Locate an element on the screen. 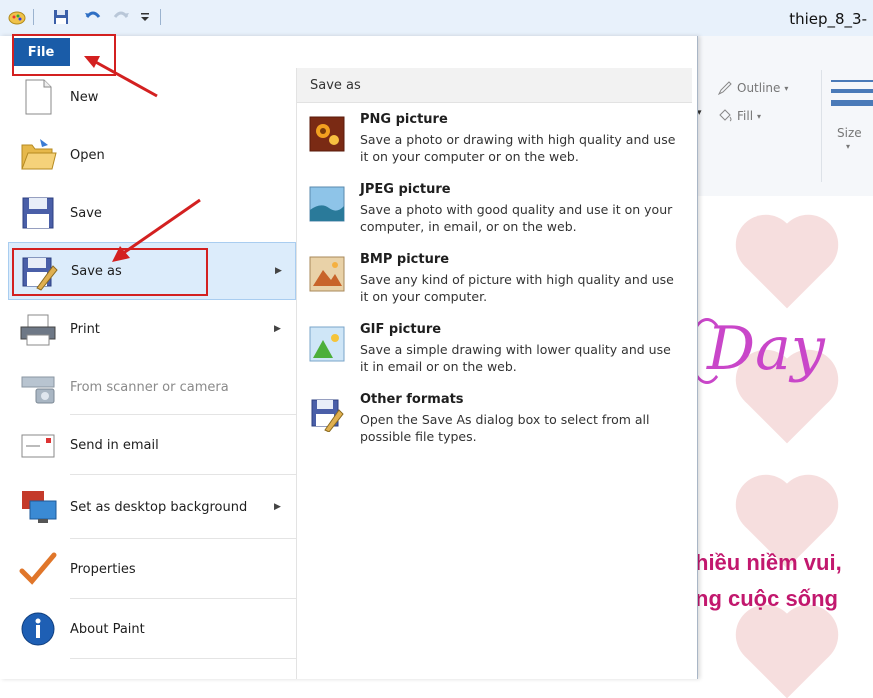  save-as-option-title: PNG picture is located at coordinates (404, 119).